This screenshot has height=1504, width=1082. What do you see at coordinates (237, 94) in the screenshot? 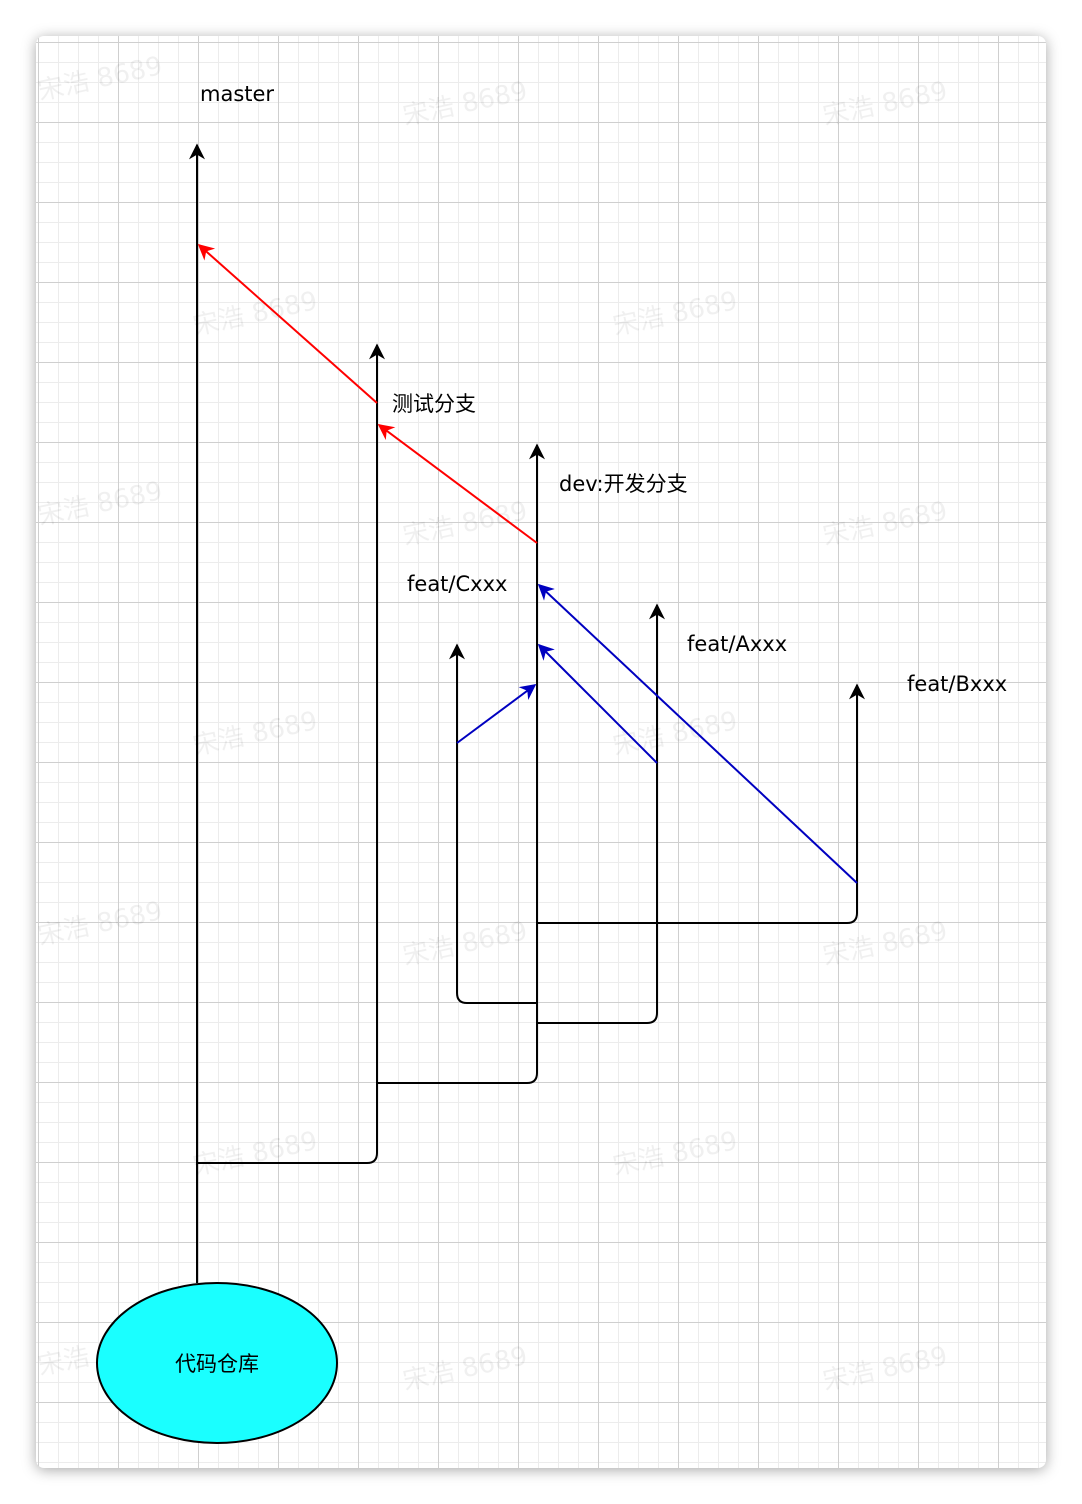
I see `master-label: master` at bounding box center [237, 94].